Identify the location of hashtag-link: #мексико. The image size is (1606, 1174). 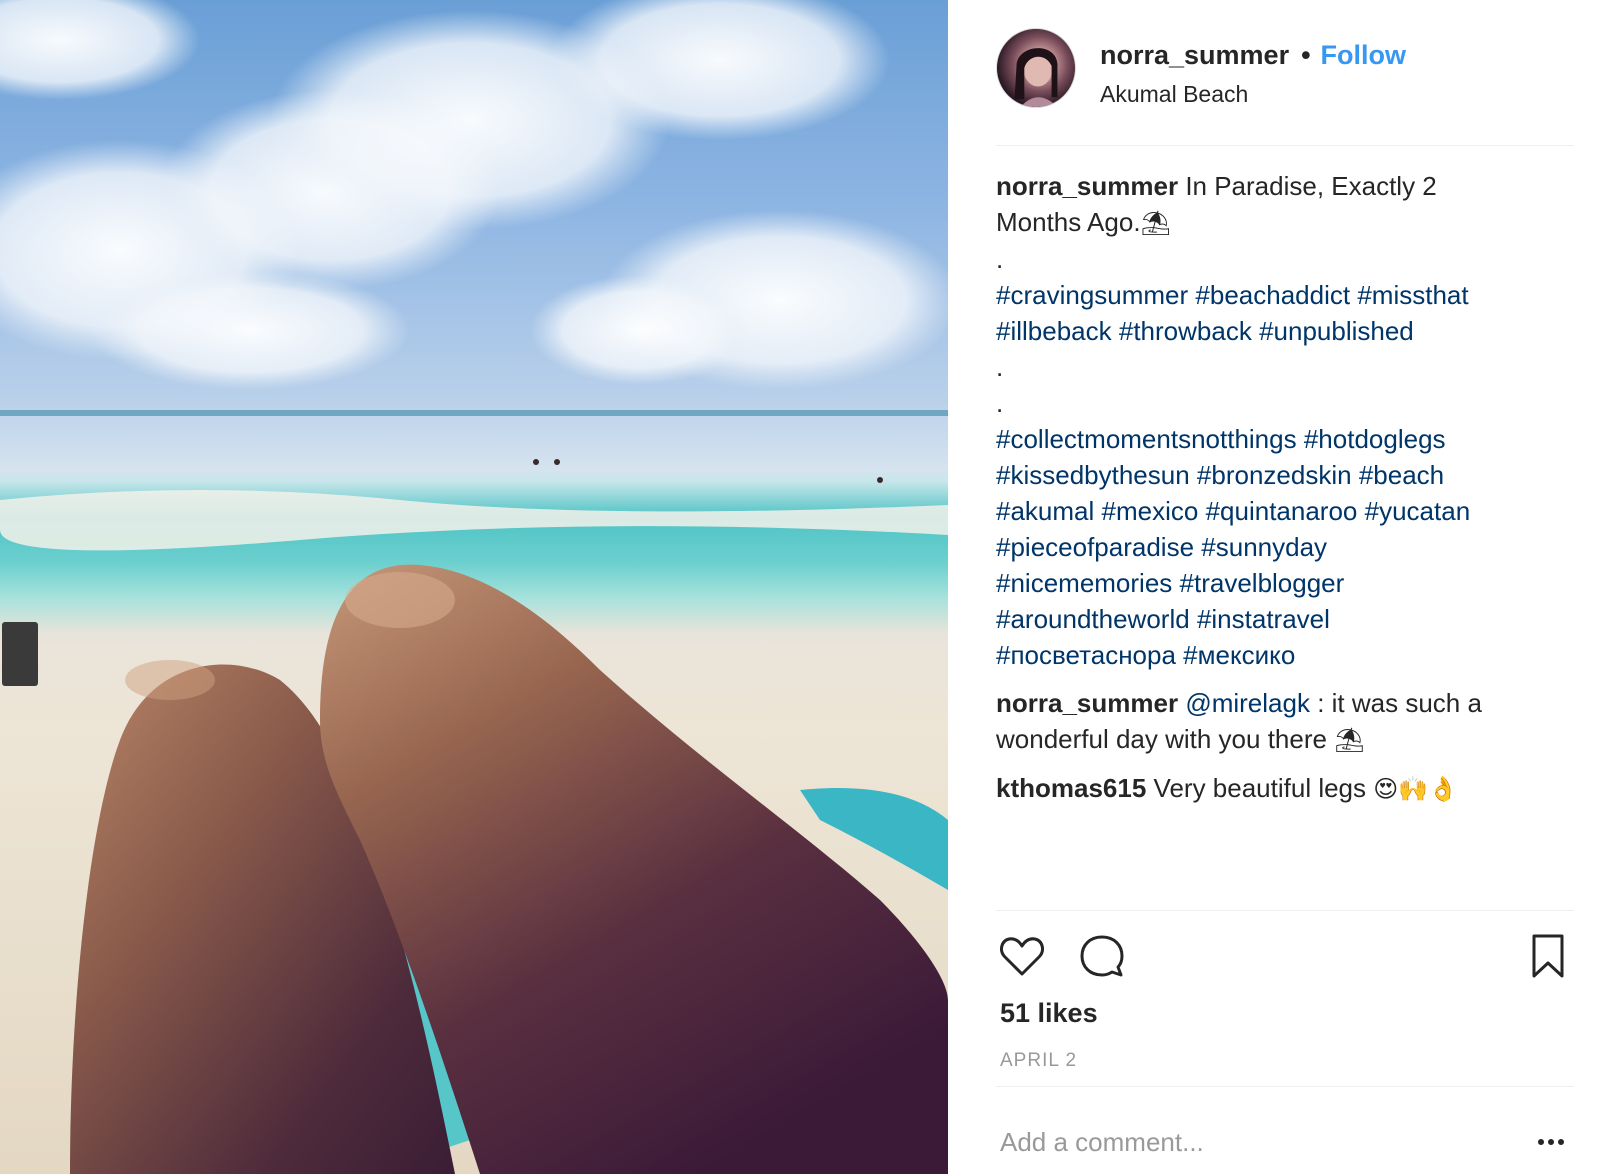
(1239, 655).